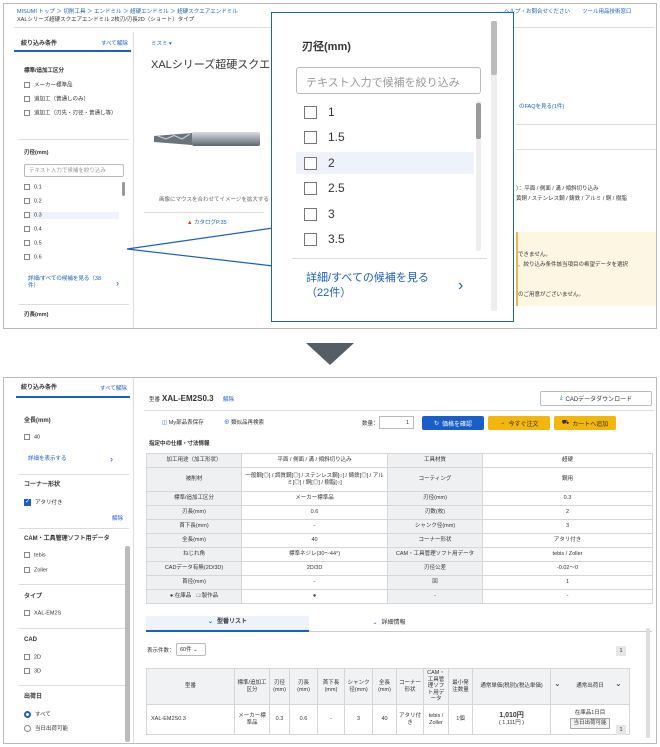 The image size is (660, 747). Describe the element at coordinates (47, 459) in the screenshot. I see `show-details-link: 詳細を表示する` at that location.